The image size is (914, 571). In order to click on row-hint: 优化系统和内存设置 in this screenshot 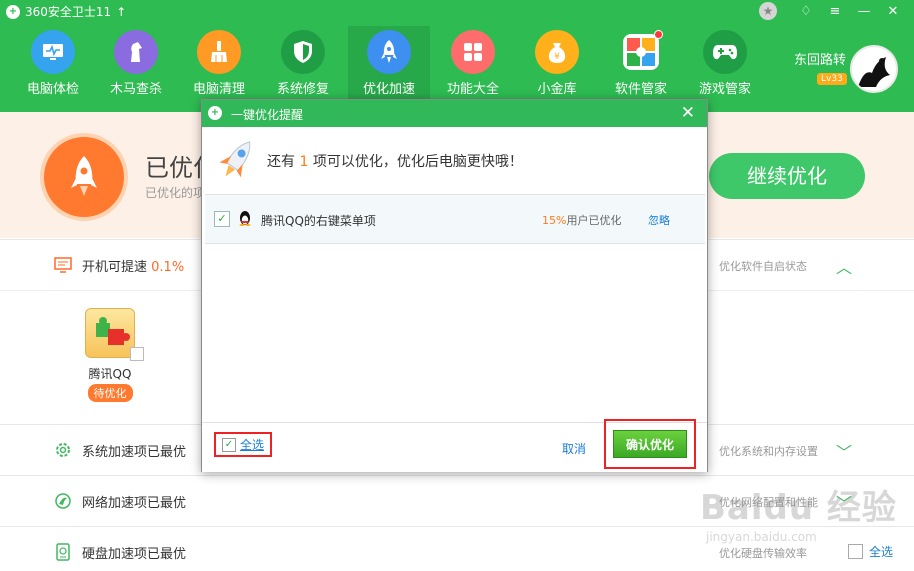, I will do `click(768, 451)`.